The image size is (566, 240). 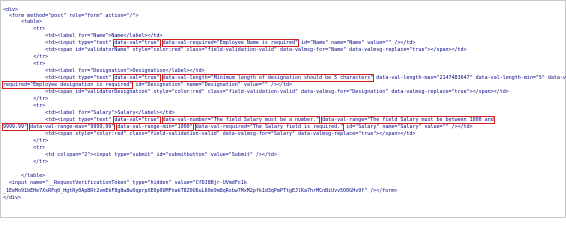 I want to click on validation-attribute-highlight: data-val-range-max="9999.99", so click(x=72, y=127).